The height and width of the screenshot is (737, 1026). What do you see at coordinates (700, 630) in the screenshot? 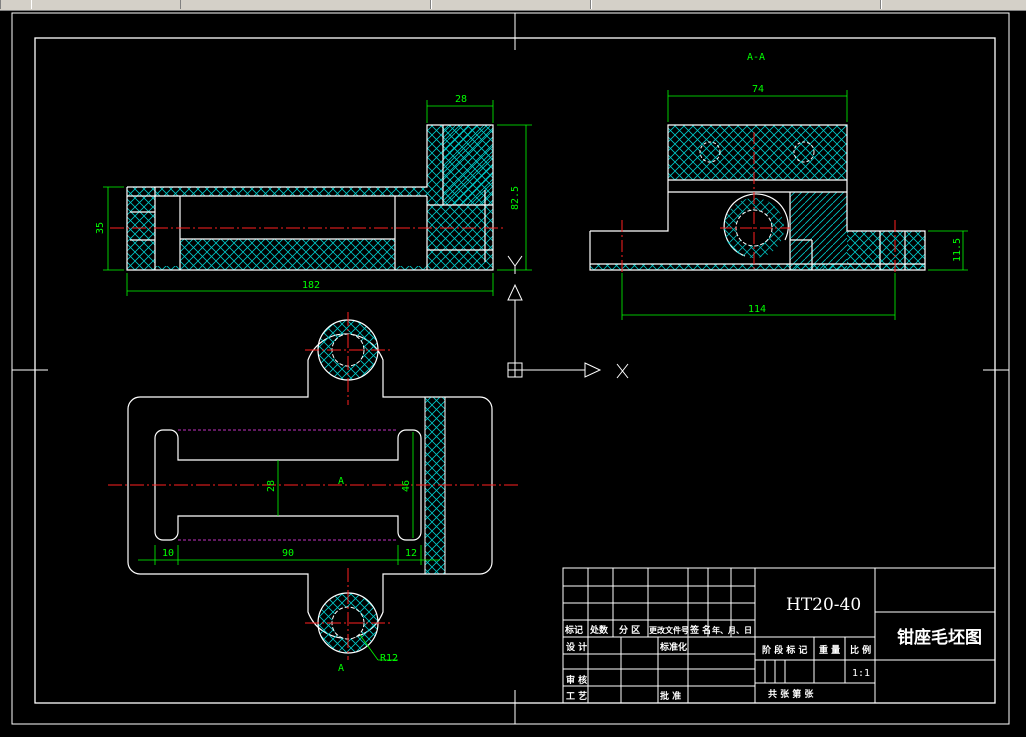
I see `tb-label-signature: 签 名` at bounding box center [700, 630].